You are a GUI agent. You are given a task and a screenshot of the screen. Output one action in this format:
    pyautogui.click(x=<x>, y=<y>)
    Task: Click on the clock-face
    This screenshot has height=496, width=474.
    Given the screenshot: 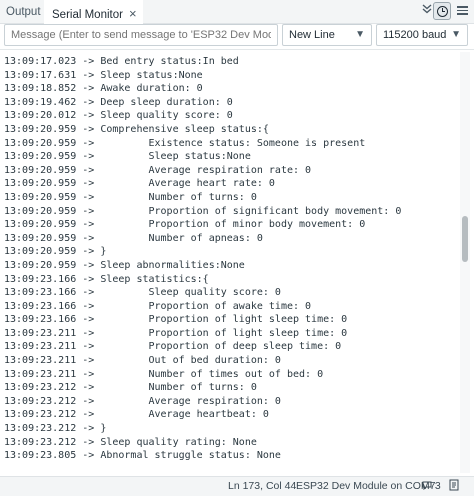 What is the action you would take?
    pyautogui.click(x=442, y=11)
    